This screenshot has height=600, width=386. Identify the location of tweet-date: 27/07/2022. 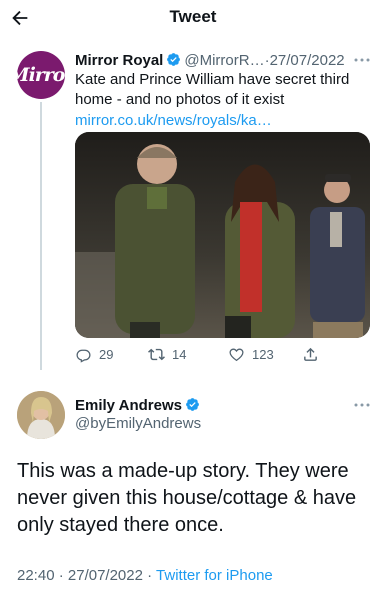
(105, 575).